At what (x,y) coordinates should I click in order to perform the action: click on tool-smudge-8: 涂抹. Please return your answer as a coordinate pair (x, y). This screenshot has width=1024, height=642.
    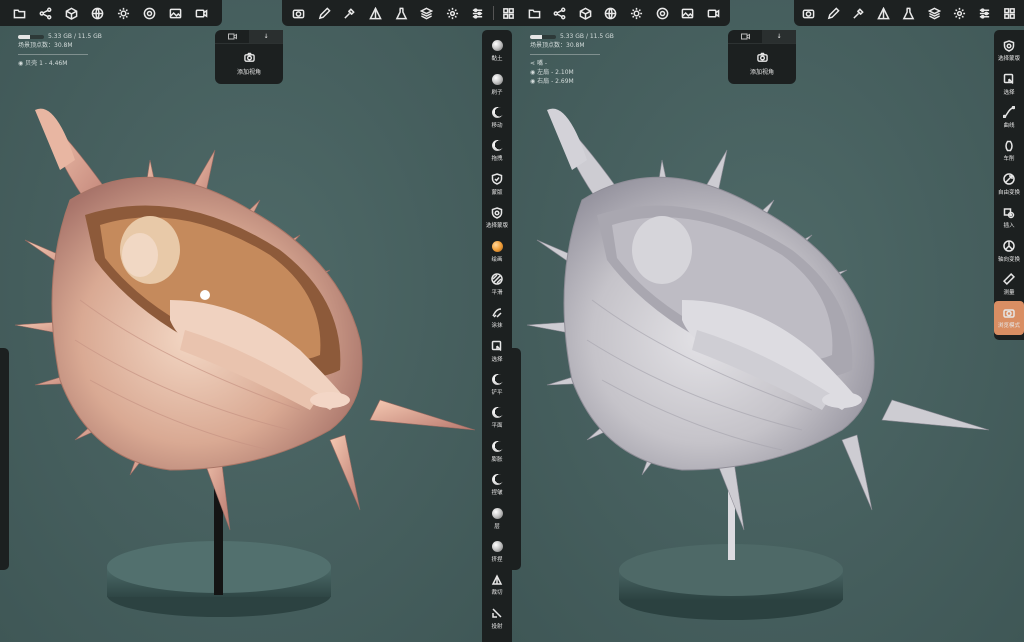
    Looking at the image, I should click on (497, 317).